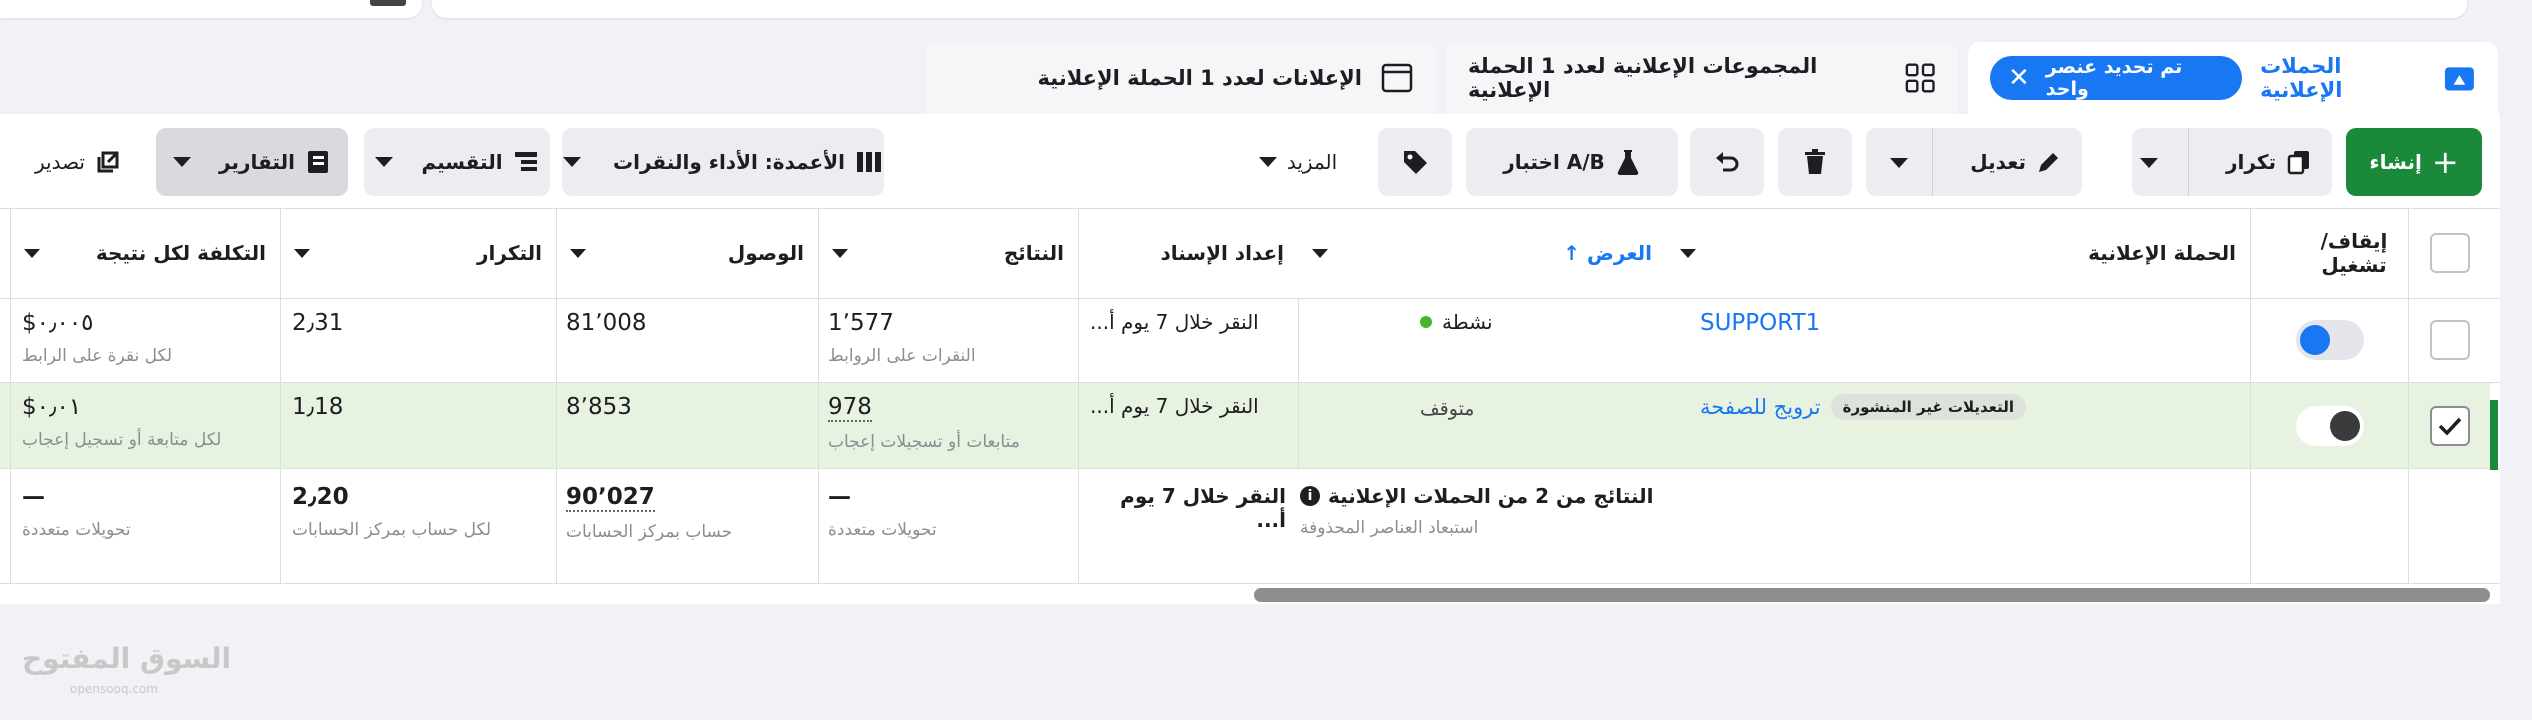 The image size is (2532, 720). I want to click on selection-pill: تم تحديد عنصر واحد ✕, so click(2116, 78).